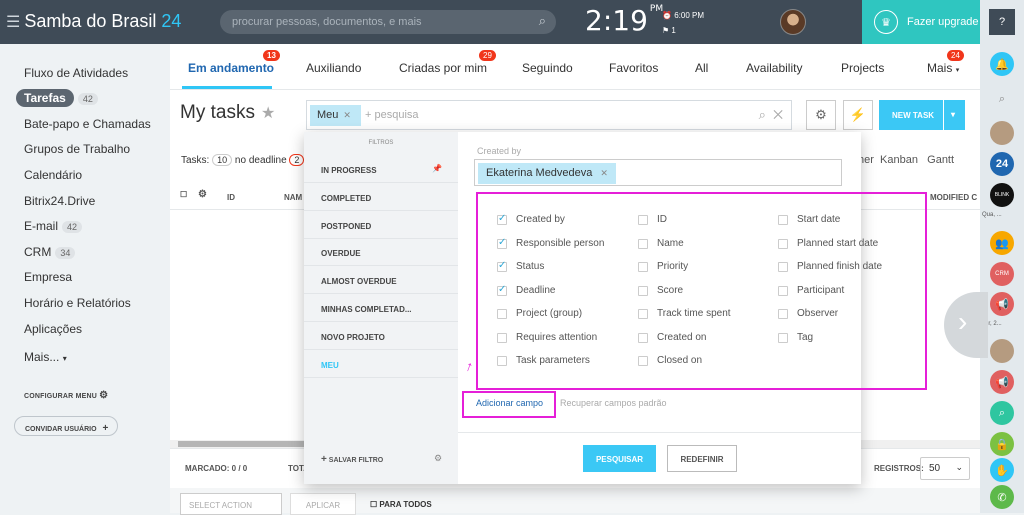 The image size is (1024, 515). What do you see at coordinates (1002, 22) in the screenshot?
I see `help-icon: ?` at bounding box center [1002, 22].